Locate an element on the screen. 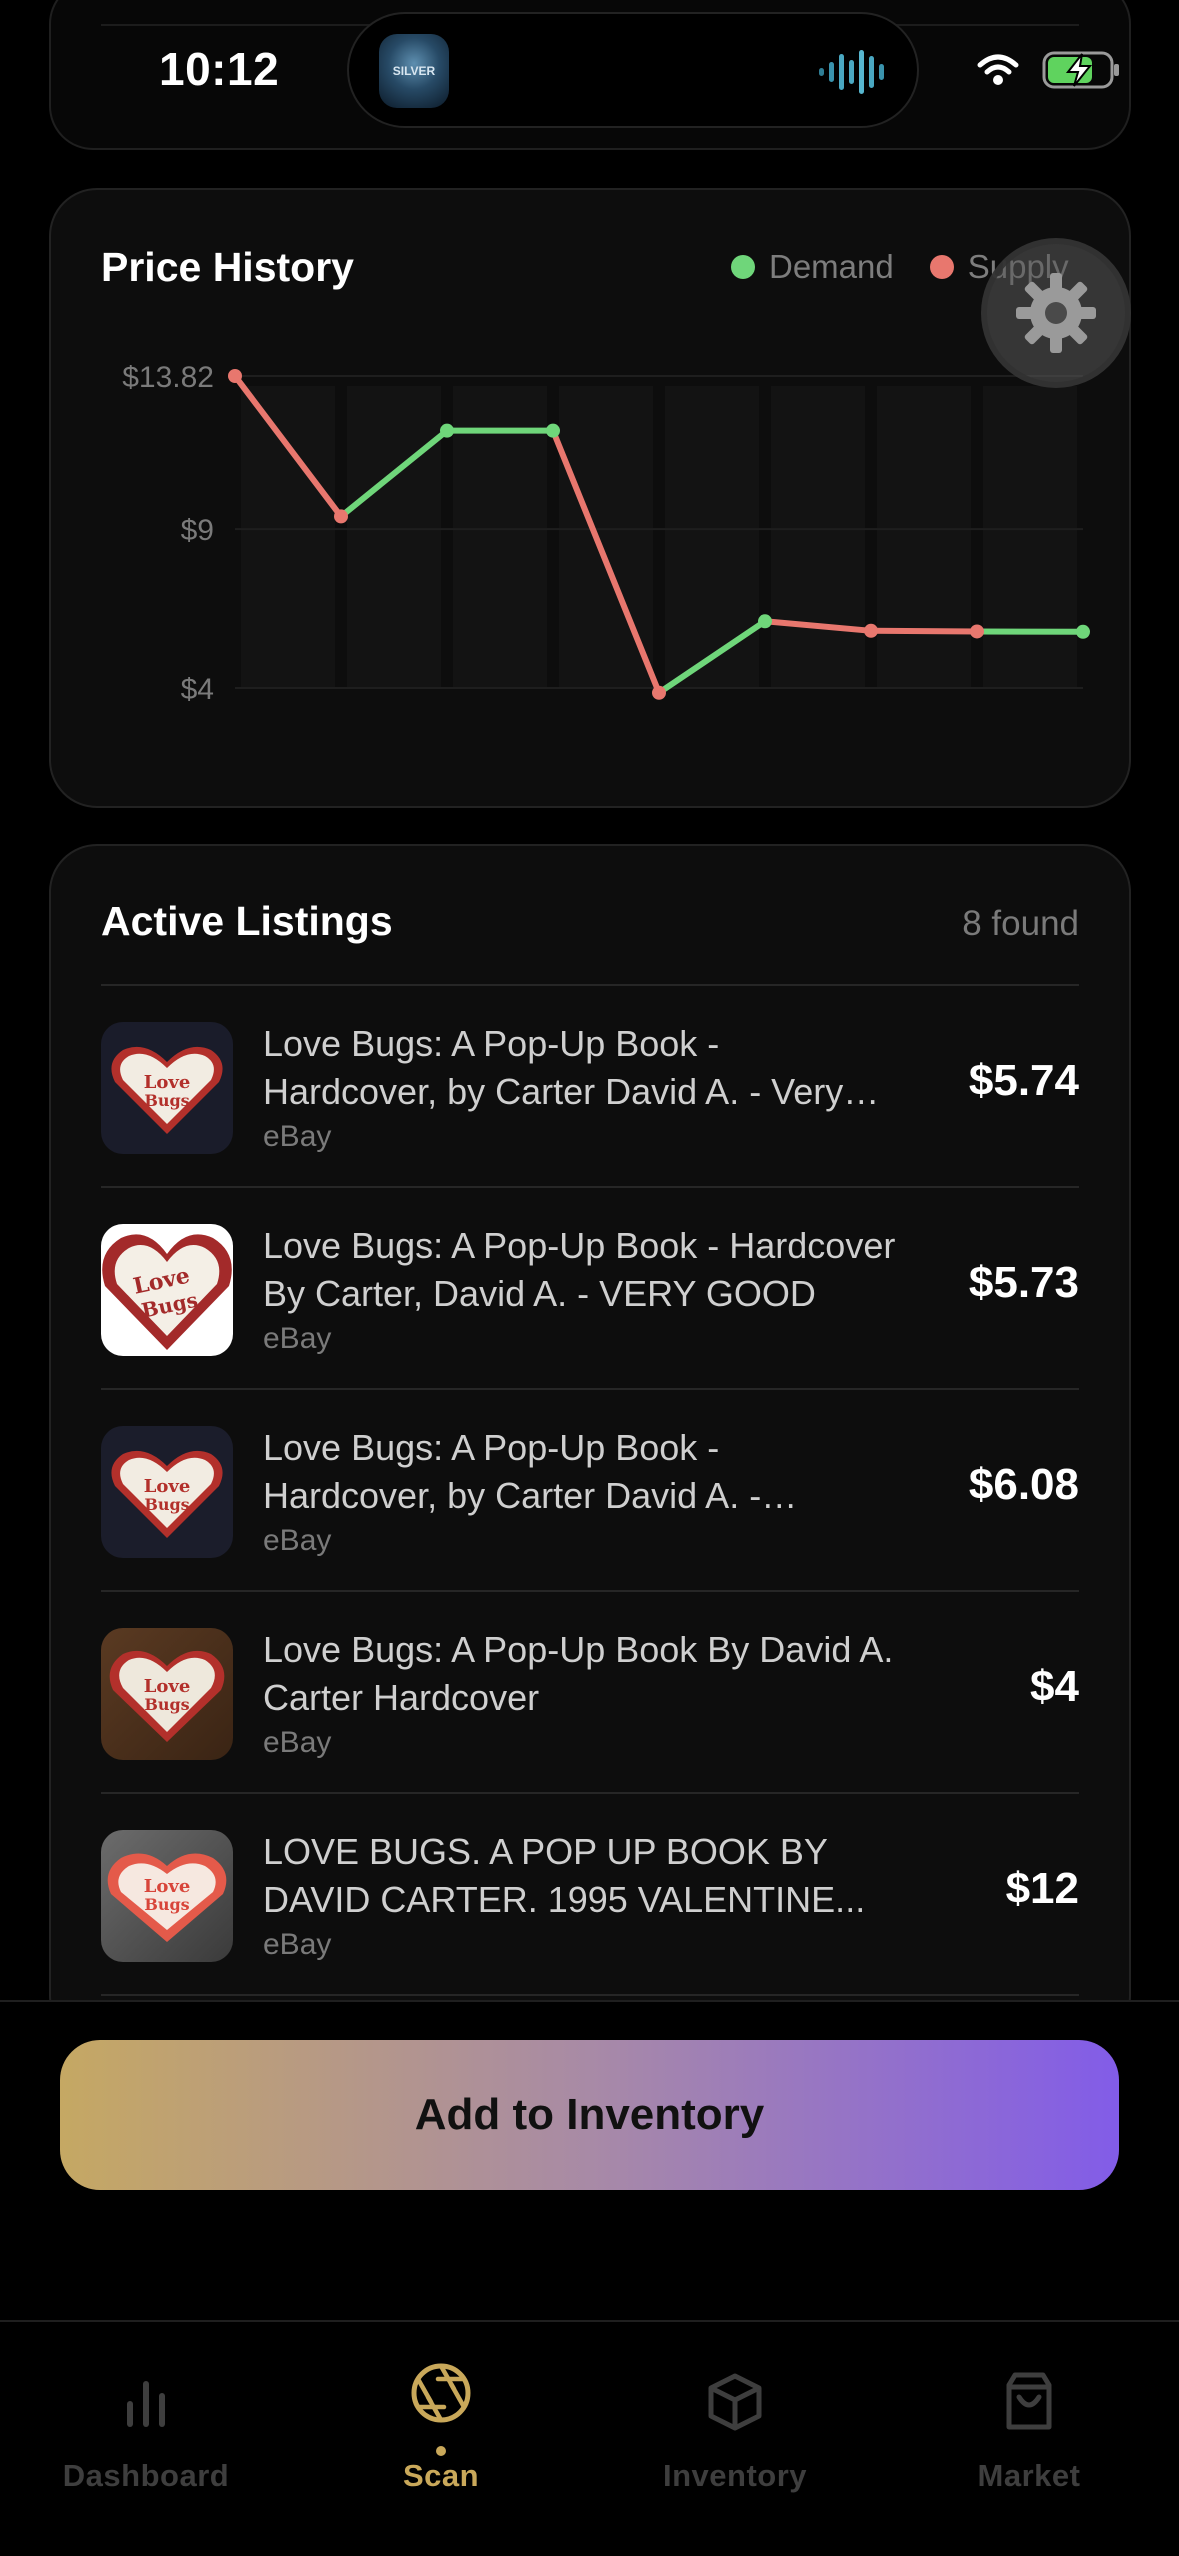  listing-price: $5.74 is located at coordinates (1023, 1080).